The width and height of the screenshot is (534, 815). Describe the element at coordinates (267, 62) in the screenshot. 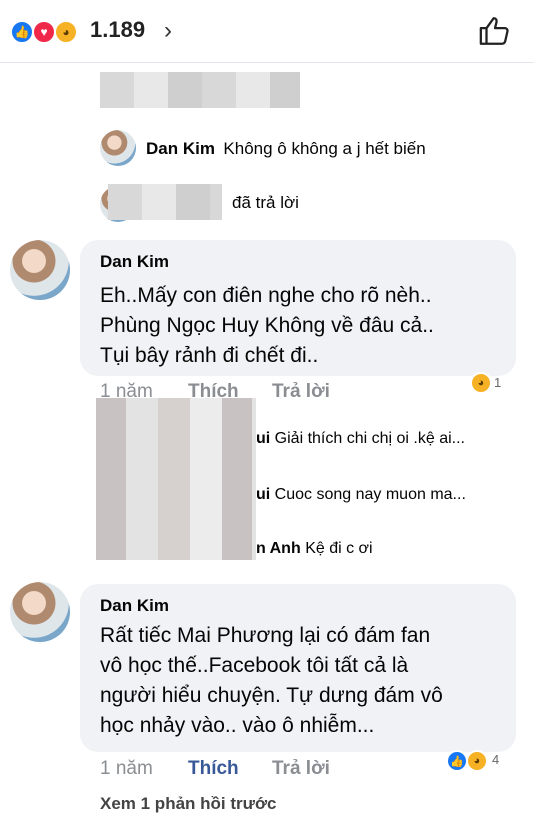

I see `divider` at that location.